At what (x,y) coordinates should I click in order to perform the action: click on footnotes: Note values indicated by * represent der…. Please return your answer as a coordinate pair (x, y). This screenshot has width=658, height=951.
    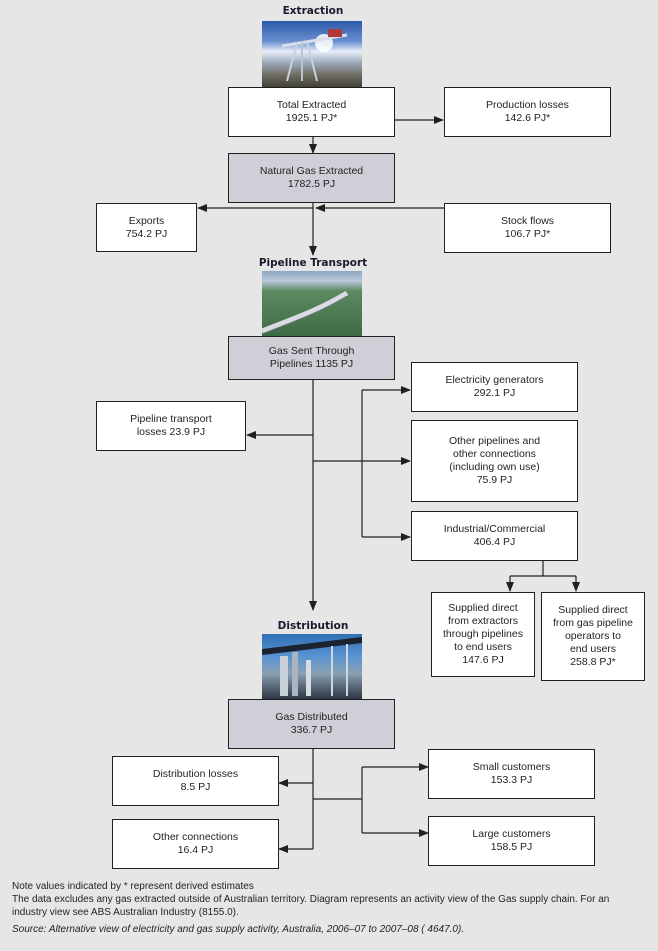
    Looking at the image, I should click on (327, 908).